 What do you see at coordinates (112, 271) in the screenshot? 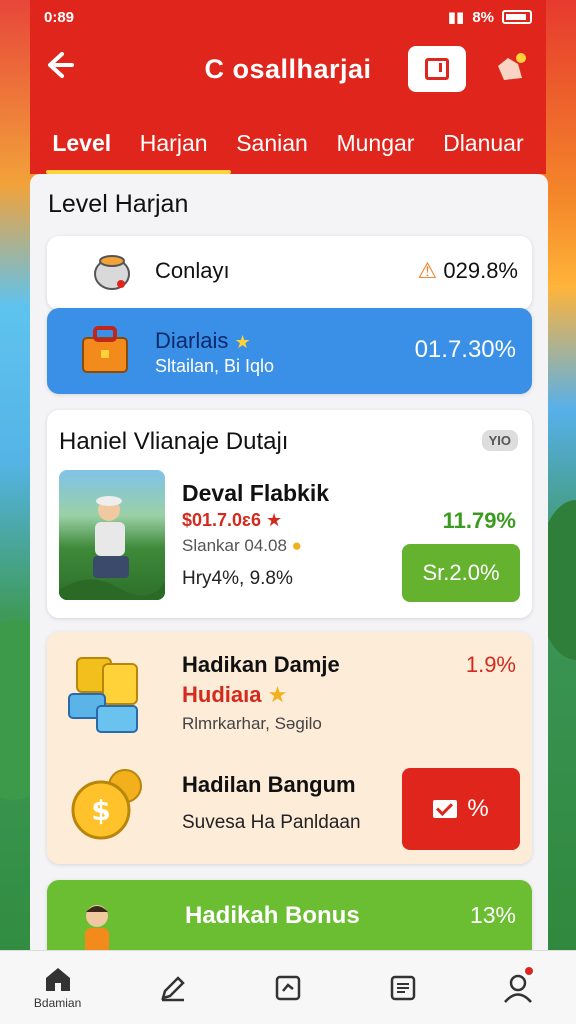
I see `pot-icon` at bounding box center [112, 271].